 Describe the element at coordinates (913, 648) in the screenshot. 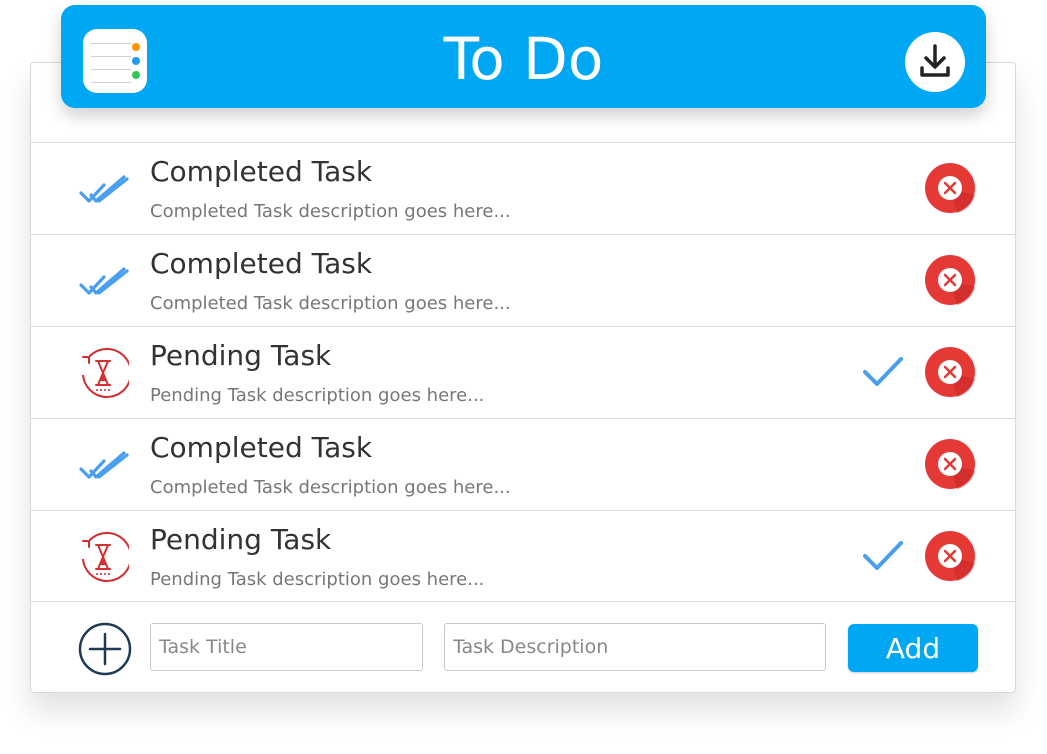

I see `add-button: Add` at that location.